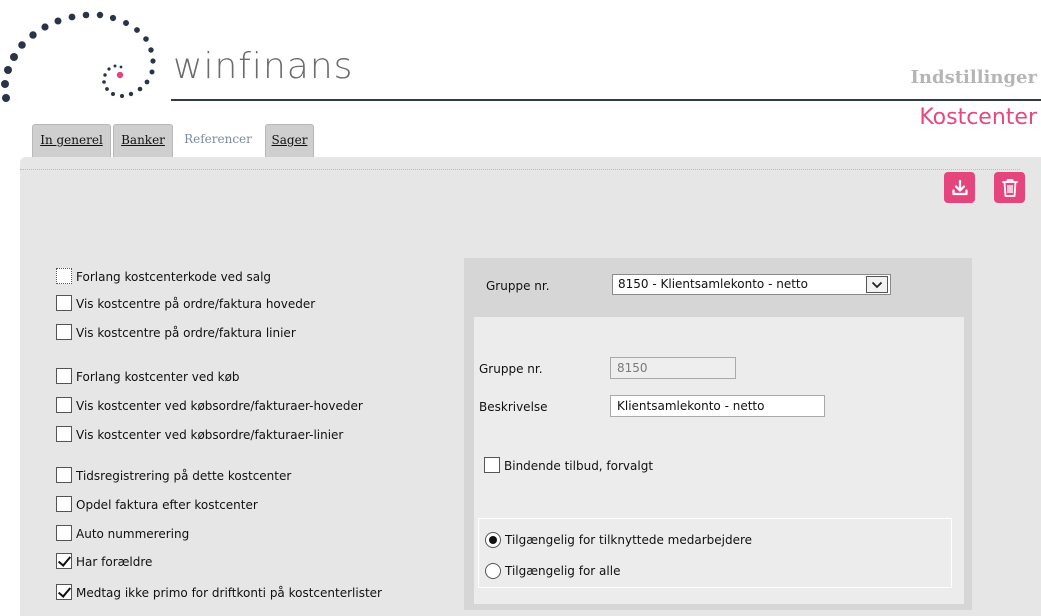  What do you see at coordinates (218, 140) in the screenshot?
I see `tab-referencer: Referencer` at bounding box center [218, 140].